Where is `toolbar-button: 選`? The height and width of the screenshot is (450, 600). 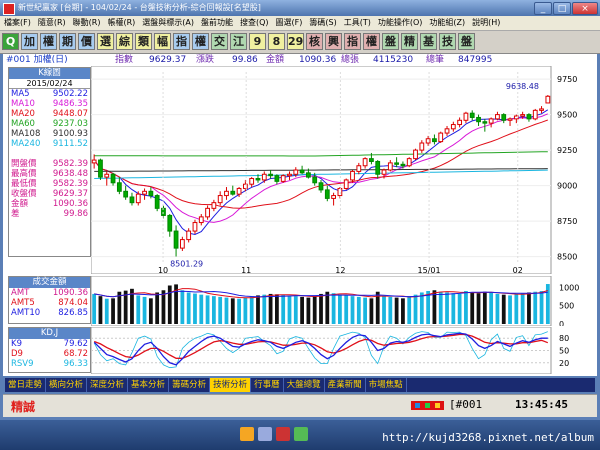 toolbar-button: 選 is located at coordinates (105, 41).